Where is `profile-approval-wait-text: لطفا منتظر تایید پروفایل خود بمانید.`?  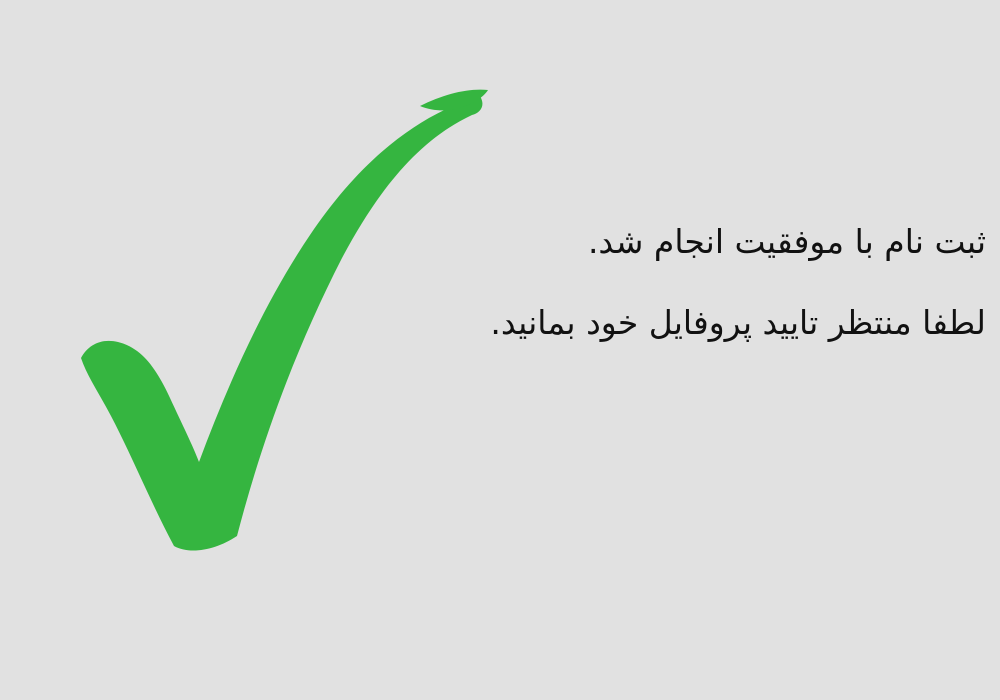 profile-approval-wait-text: لطفا منتظر تایید پروفایل خود بمانید. is located at coordinates (738, 322).